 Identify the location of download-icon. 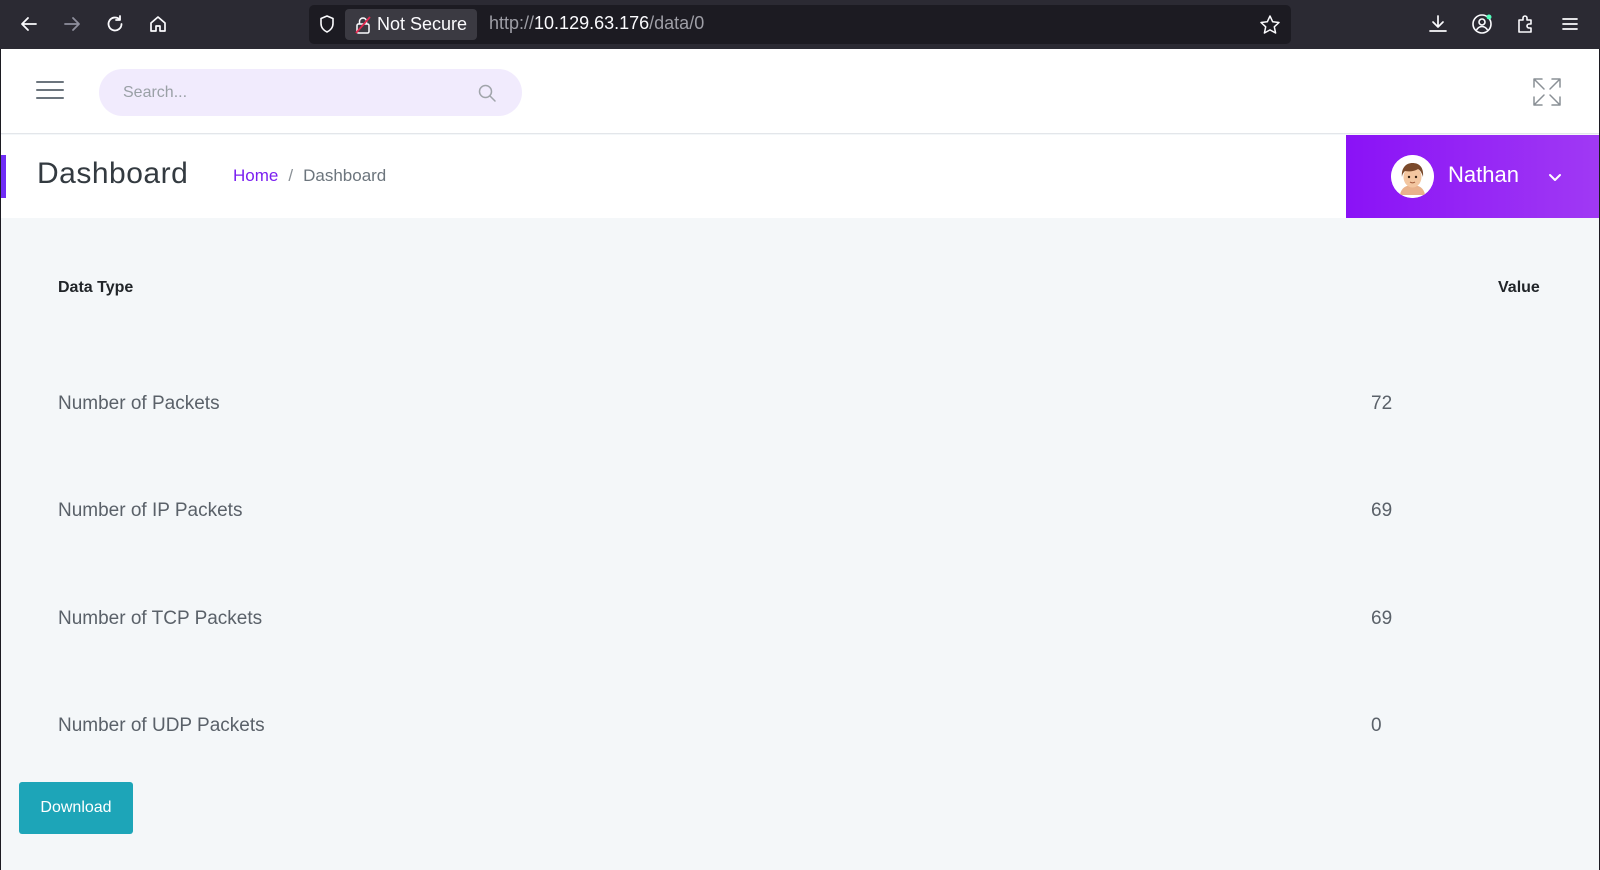
(1438, 23).